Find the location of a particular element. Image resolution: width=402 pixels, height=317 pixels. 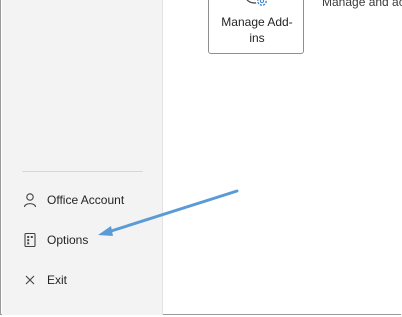

sidebar-divider is located at coordinates (82, 171).